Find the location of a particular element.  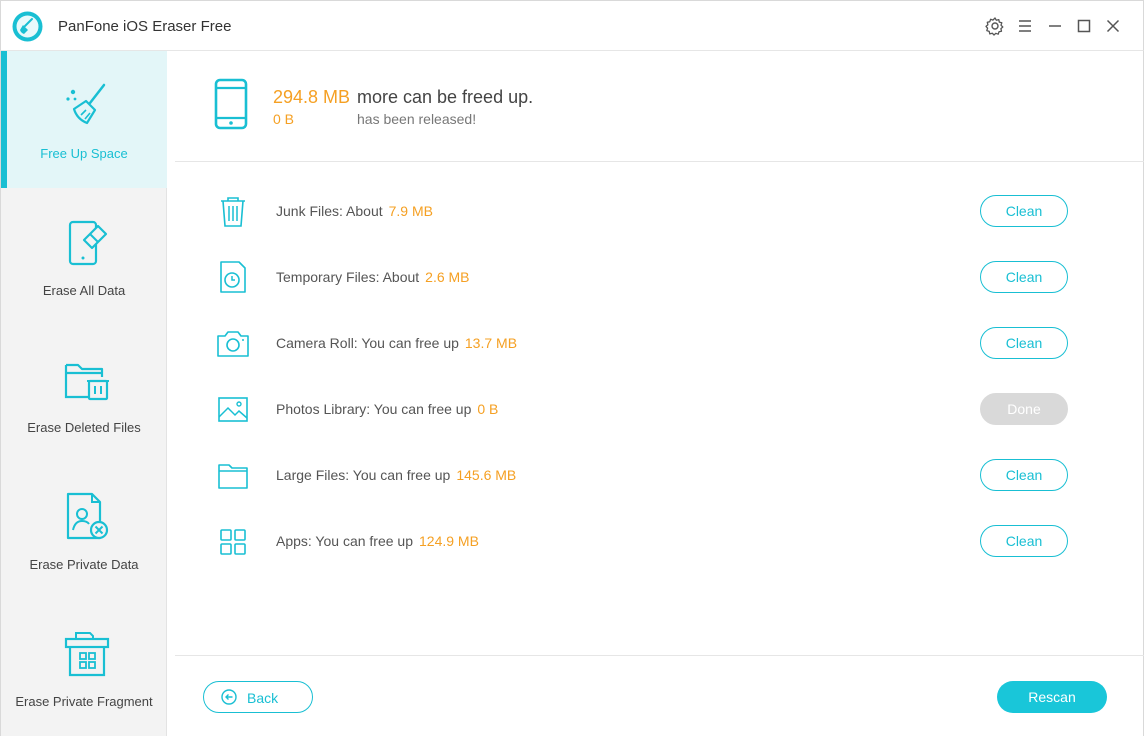

clock-file-icon is located at coordinates (233, 277).